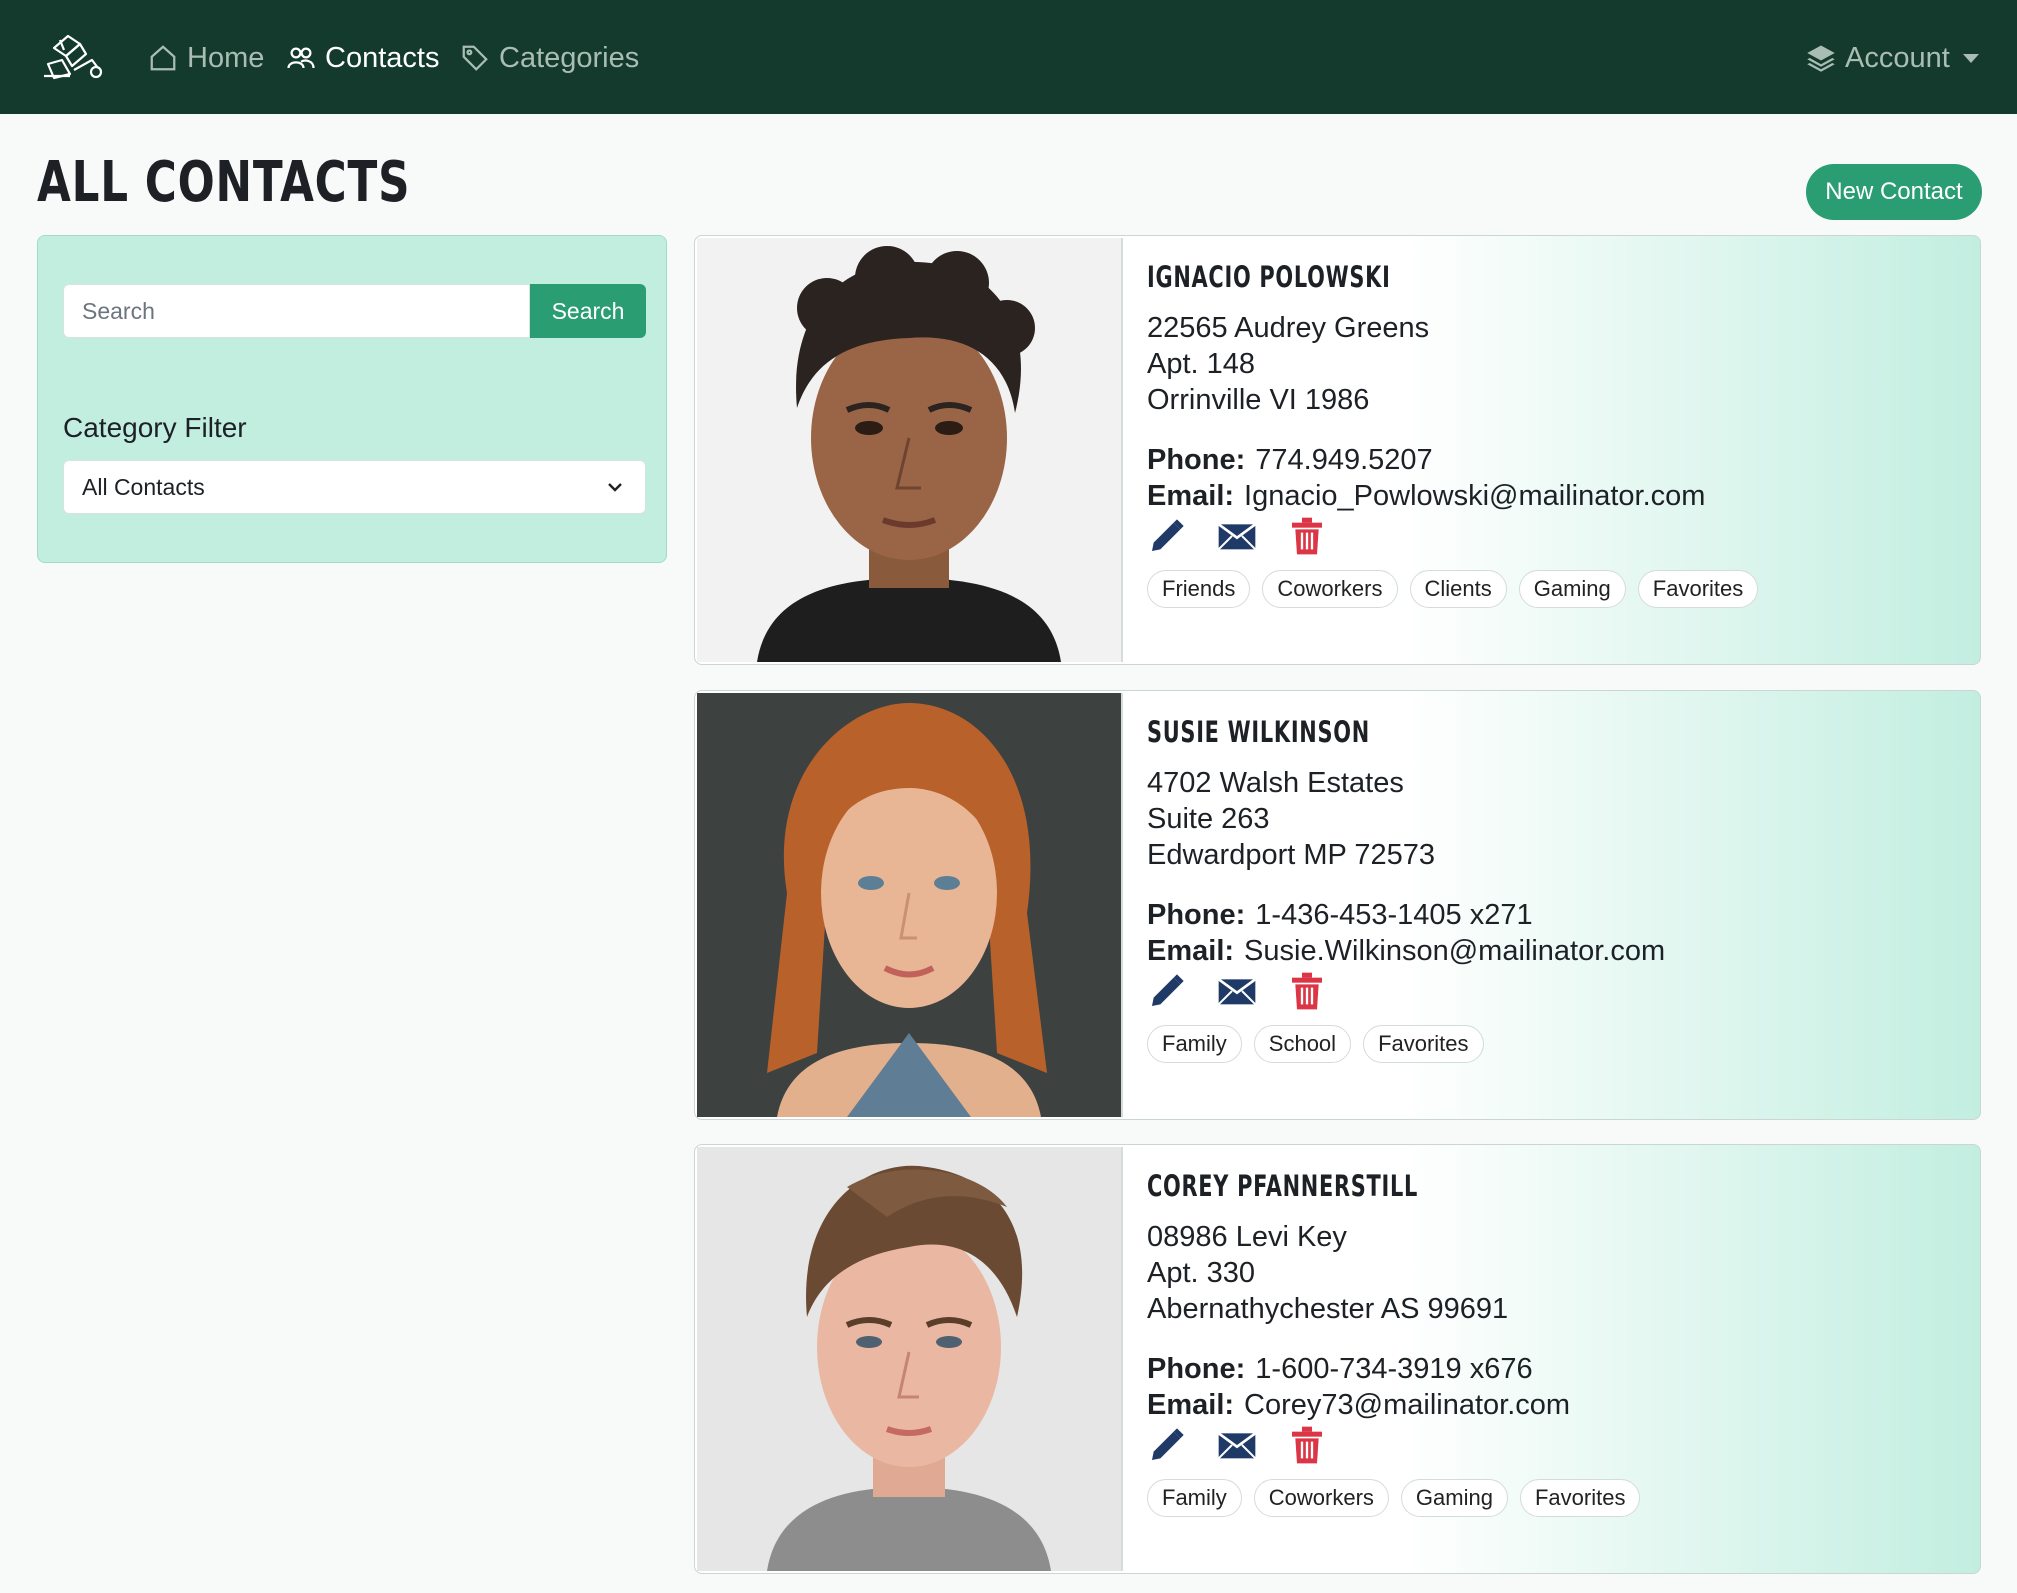  I want to click on category-tag: Friends, so click(1199, 589).